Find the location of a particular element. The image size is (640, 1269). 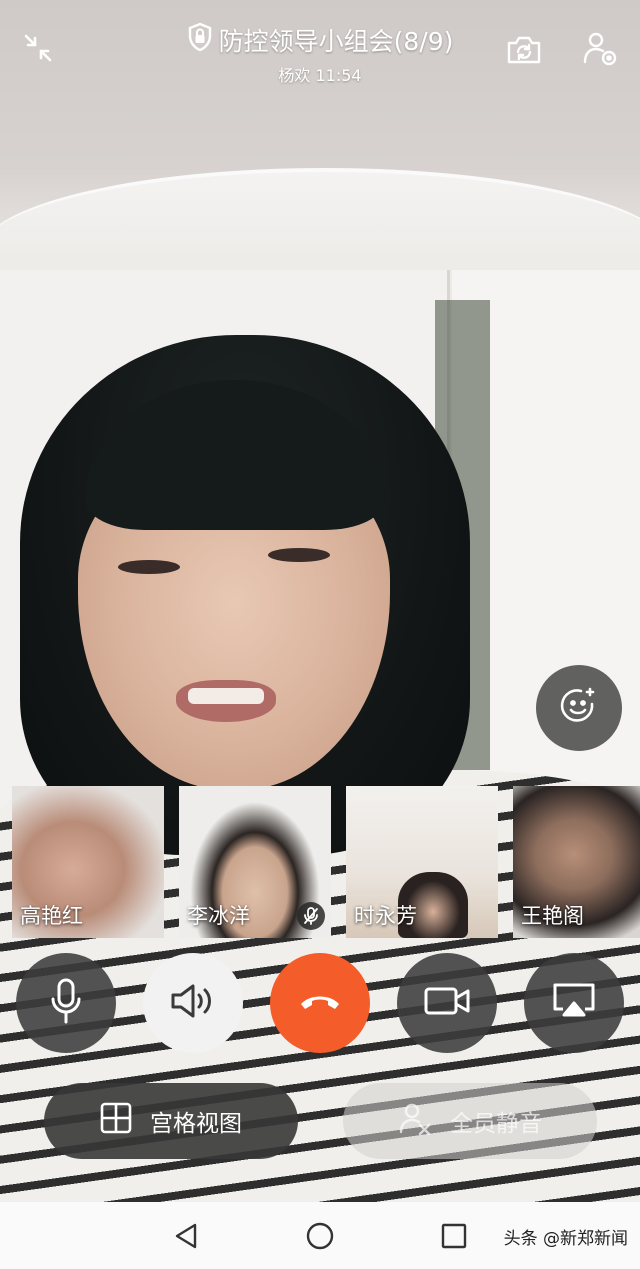

home-icon is located at coordinates (320, 1236).